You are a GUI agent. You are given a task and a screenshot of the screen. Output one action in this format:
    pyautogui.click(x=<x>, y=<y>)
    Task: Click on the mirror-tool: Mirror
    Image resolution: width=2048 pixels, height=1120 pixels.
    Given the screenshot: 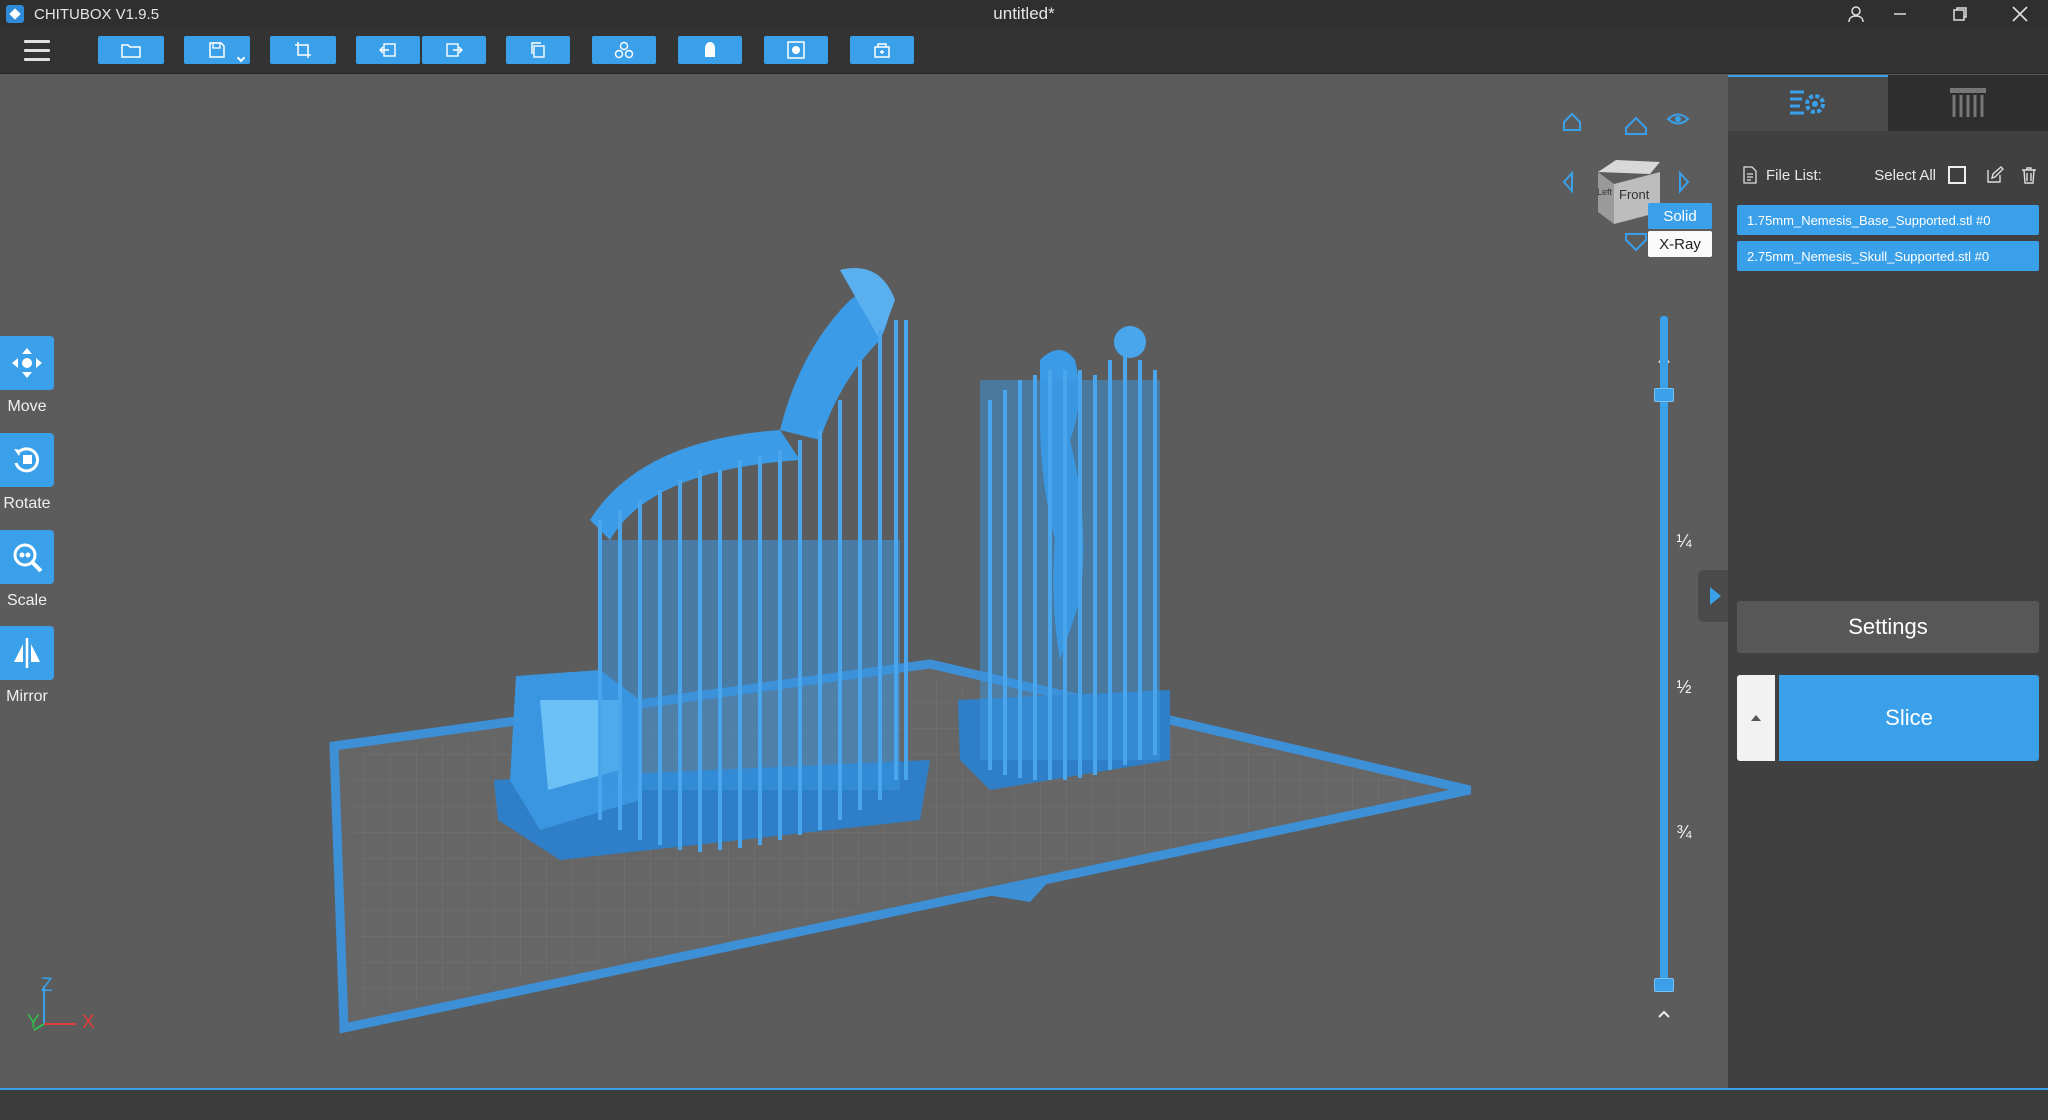 What is the action you would take?
    pyautogui.click(x=27, y=666)
    